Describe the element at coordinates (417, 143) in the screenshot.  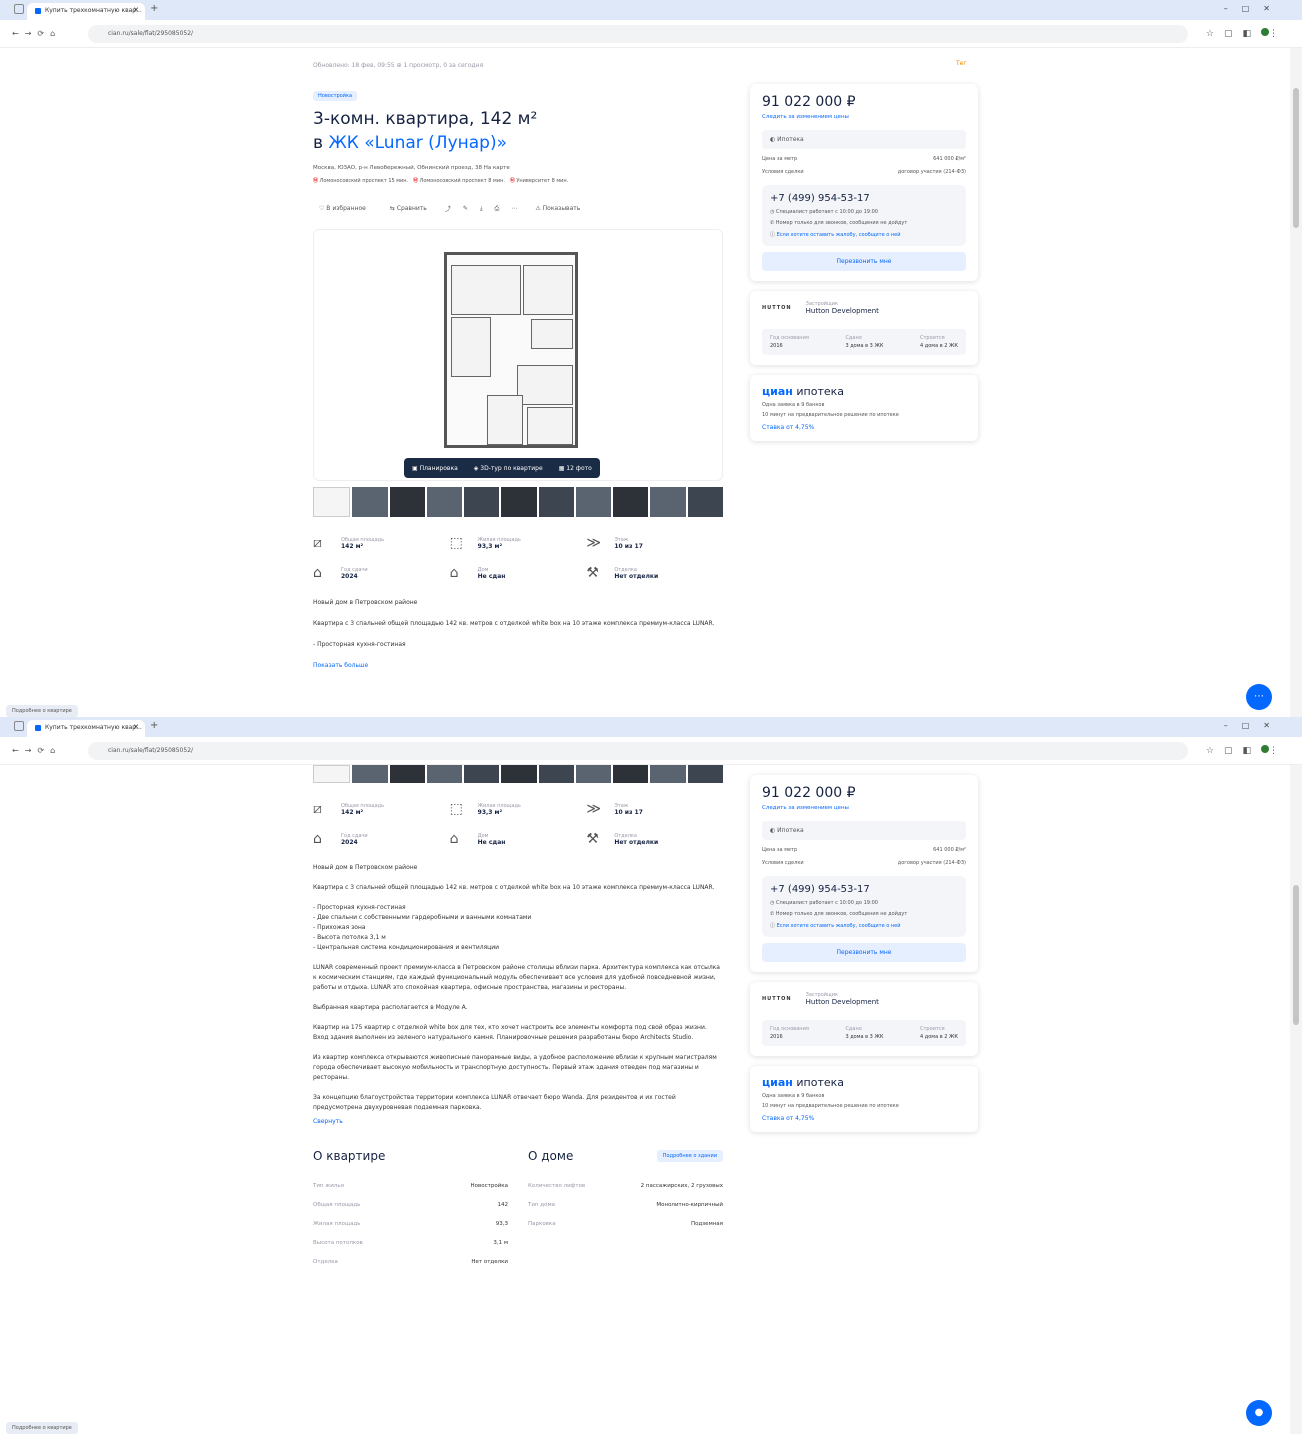
I see `complex-link: ЖК «Lunar (Лунар)»` at that location.